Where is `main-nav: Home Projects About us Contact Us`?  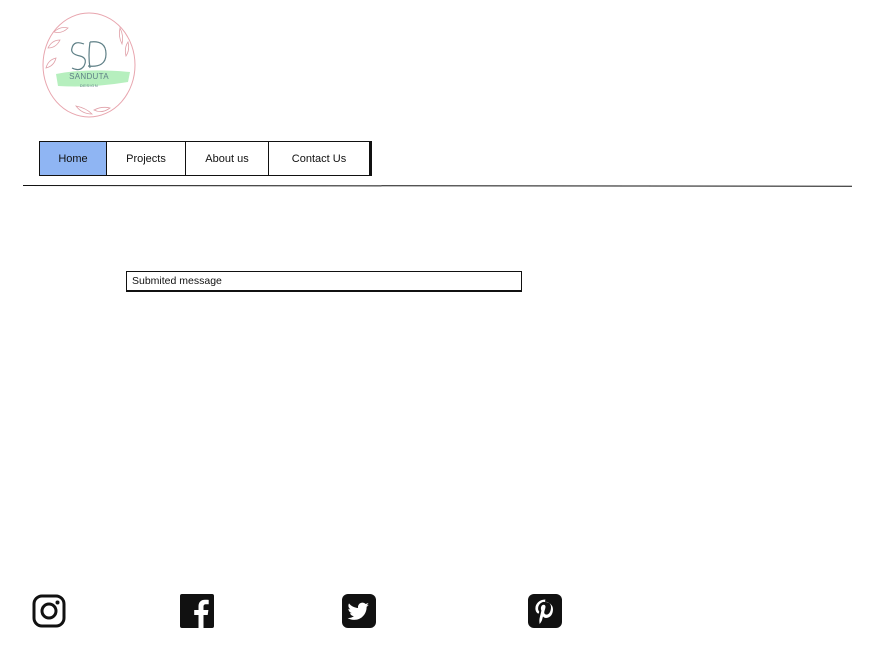
main-nav: Home Projects About us Contact Us is located at coordinates (205, 158).